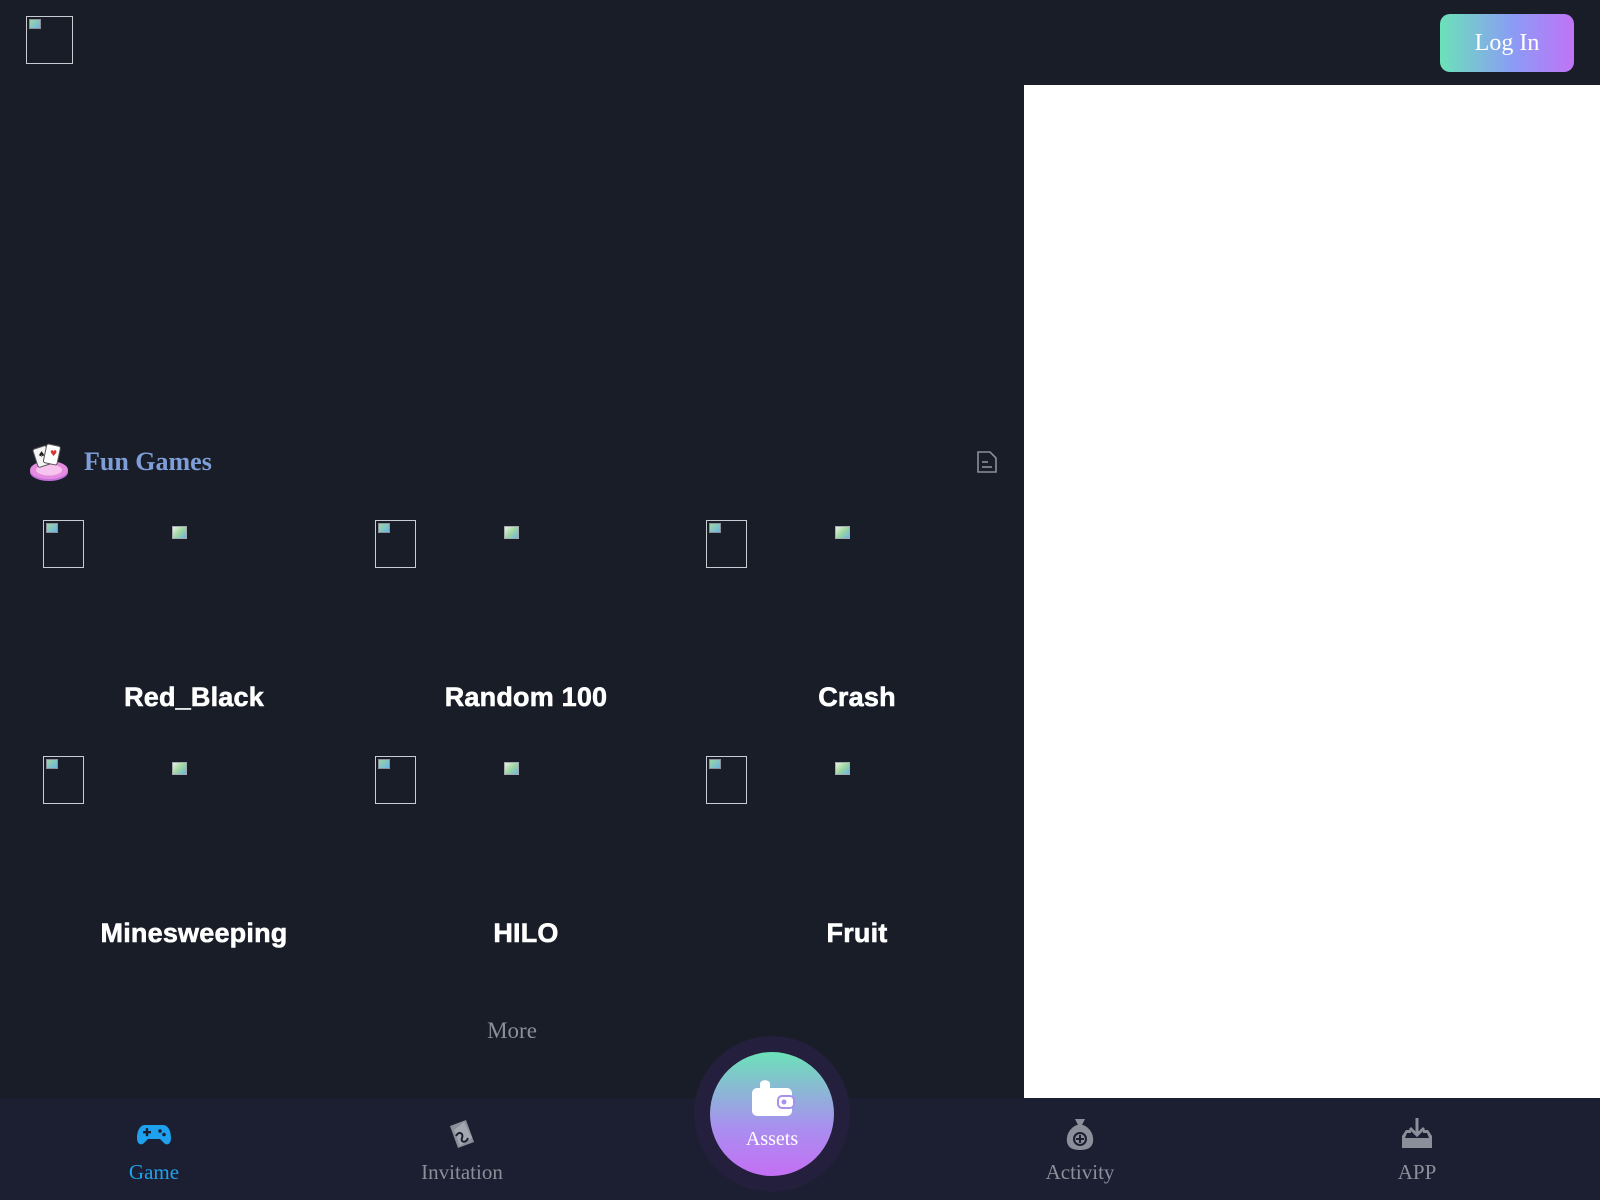 This screenshot has height=1200, width=1600. What do you see at coordinates (462, 1149) in the screenshot?
I see `nav-item-invitation: Invitation` at bounding box center [462, 1149].